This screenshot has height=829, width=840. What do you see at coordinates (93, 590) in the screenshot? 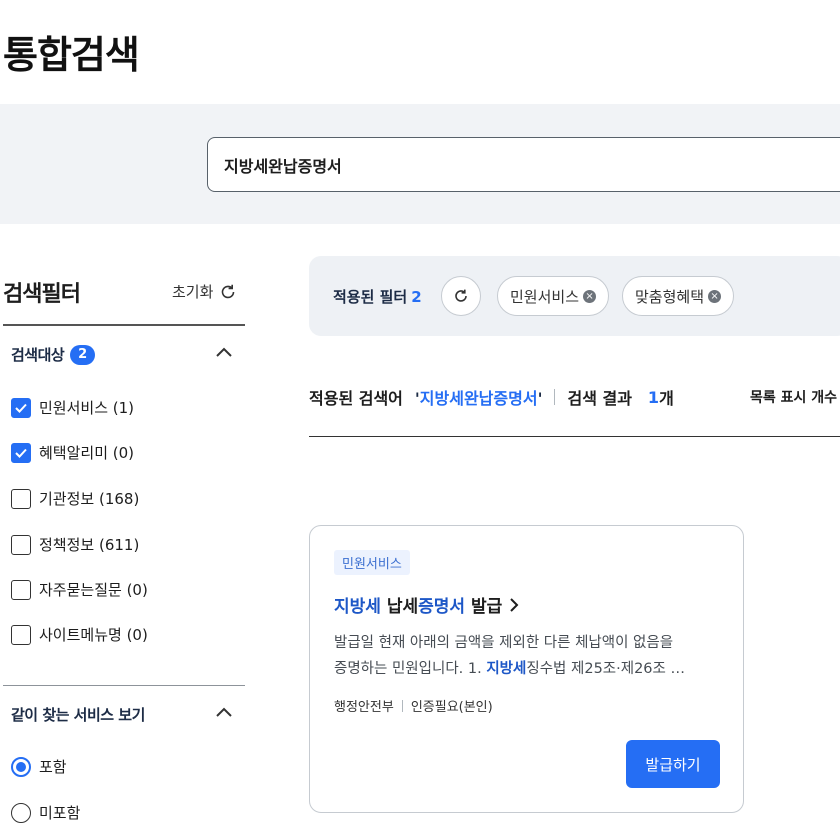
I see `checkbox-label: 자주묻는질문 (0)` at bounding box center [93, 590].